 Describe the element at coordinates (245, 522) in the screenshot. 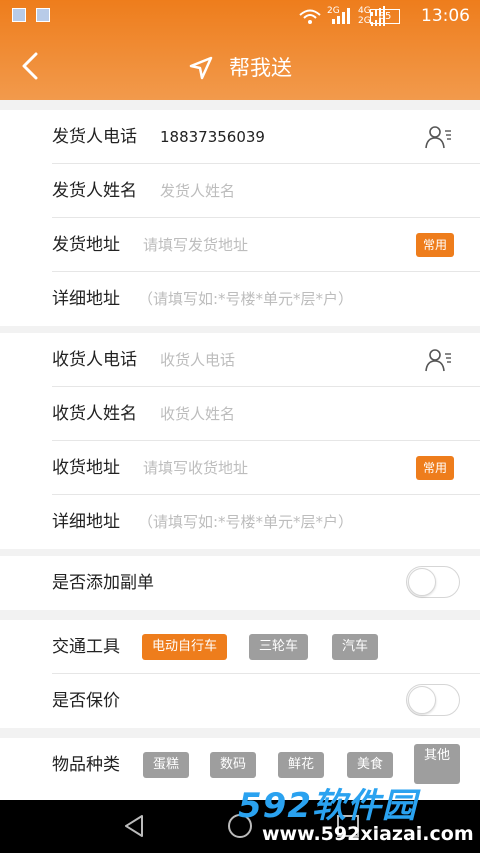

I see `receiver-detail-input: （请填写如:*号楼*单元*层*户）` at that location.